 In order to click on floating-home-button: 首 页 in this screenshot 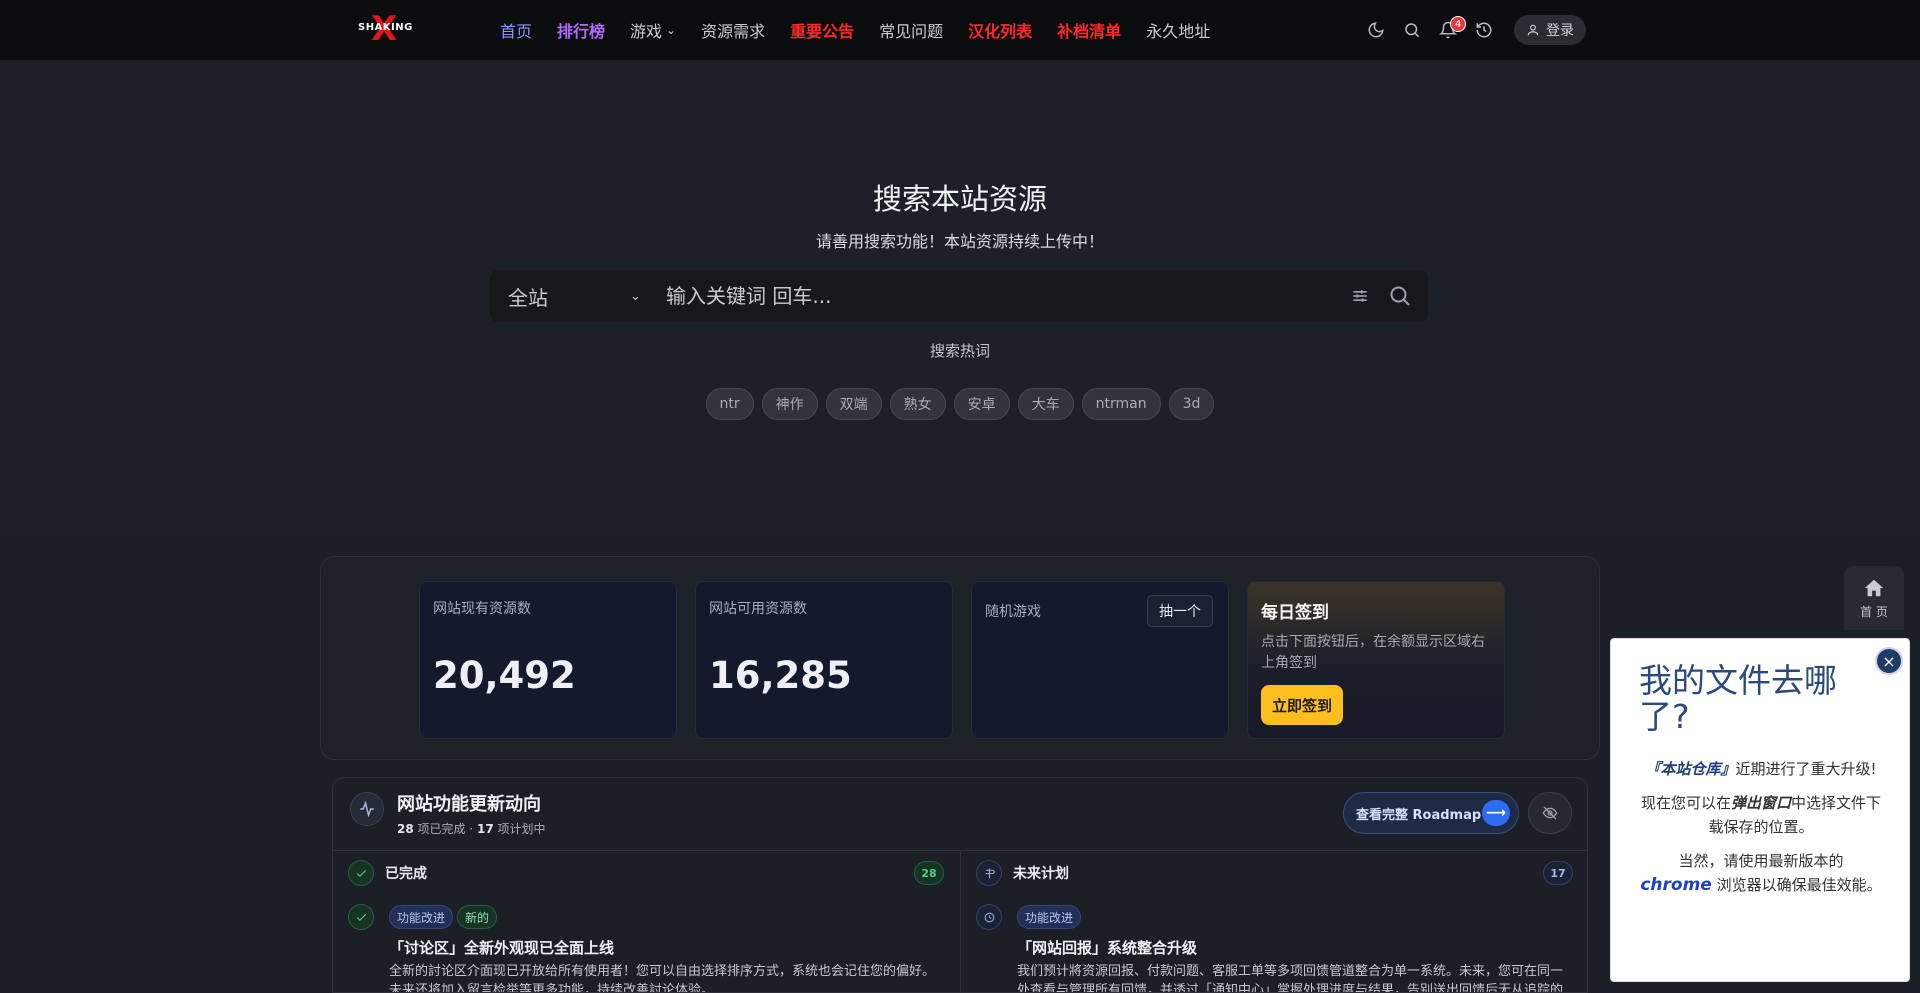, I will do `click(1874, 598)`.